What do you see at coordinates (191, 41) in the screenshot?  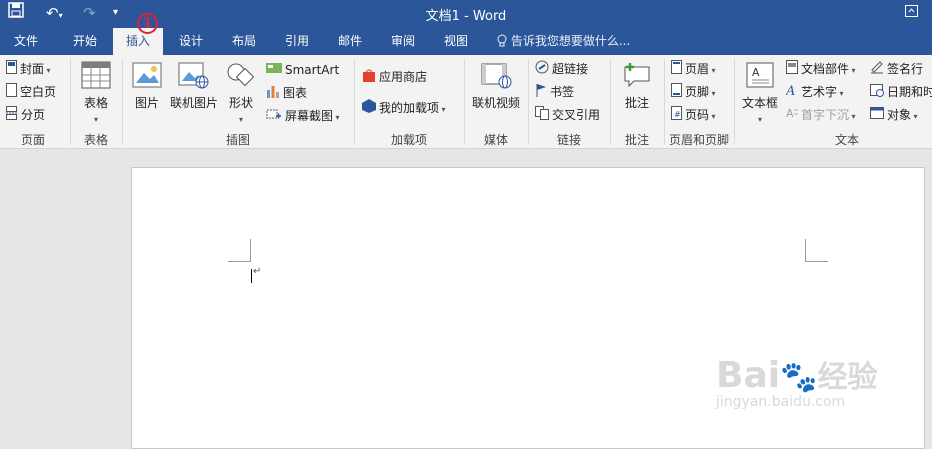 I see `tab-design: 设计` at bounding box center [191, 41].